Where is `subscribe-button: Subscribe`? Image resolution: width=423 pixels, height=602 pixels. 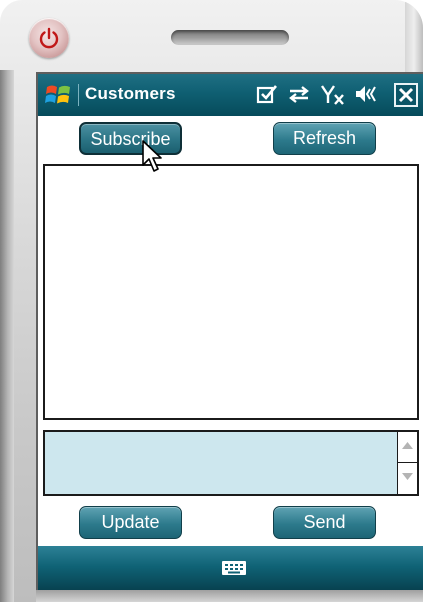 subscribe-button: Subscribe is located at coordinates (130, 138).